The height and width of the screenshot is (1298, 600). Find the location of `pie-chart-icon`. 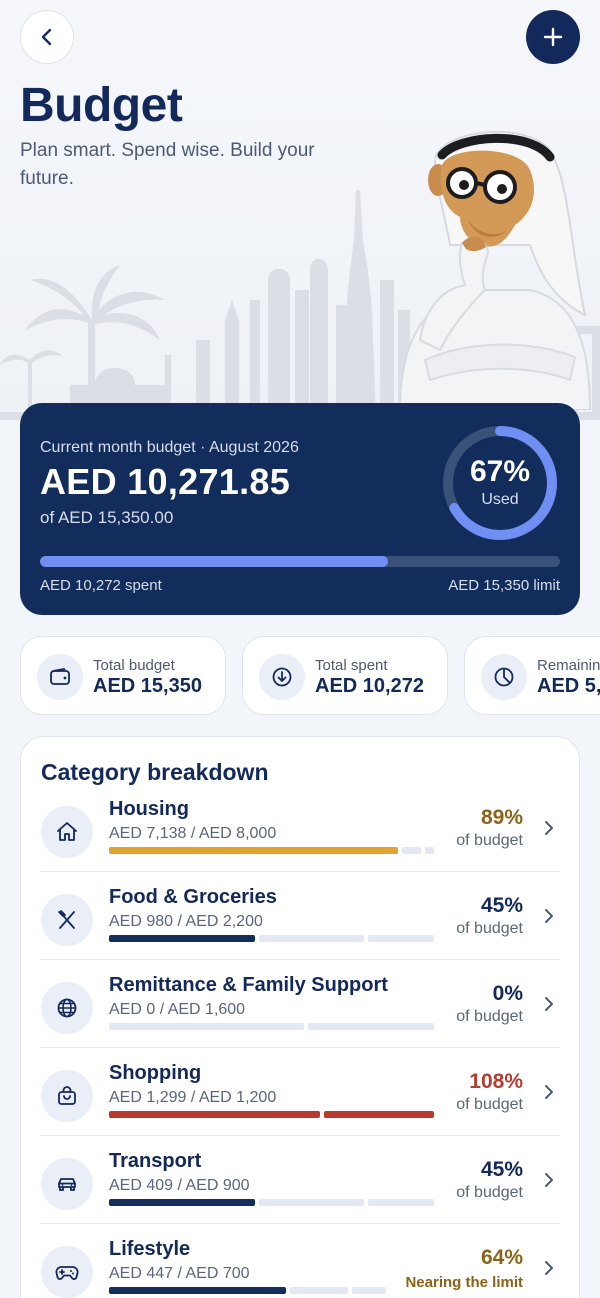

pie-chart-icon is located at coordinates (504, 677).